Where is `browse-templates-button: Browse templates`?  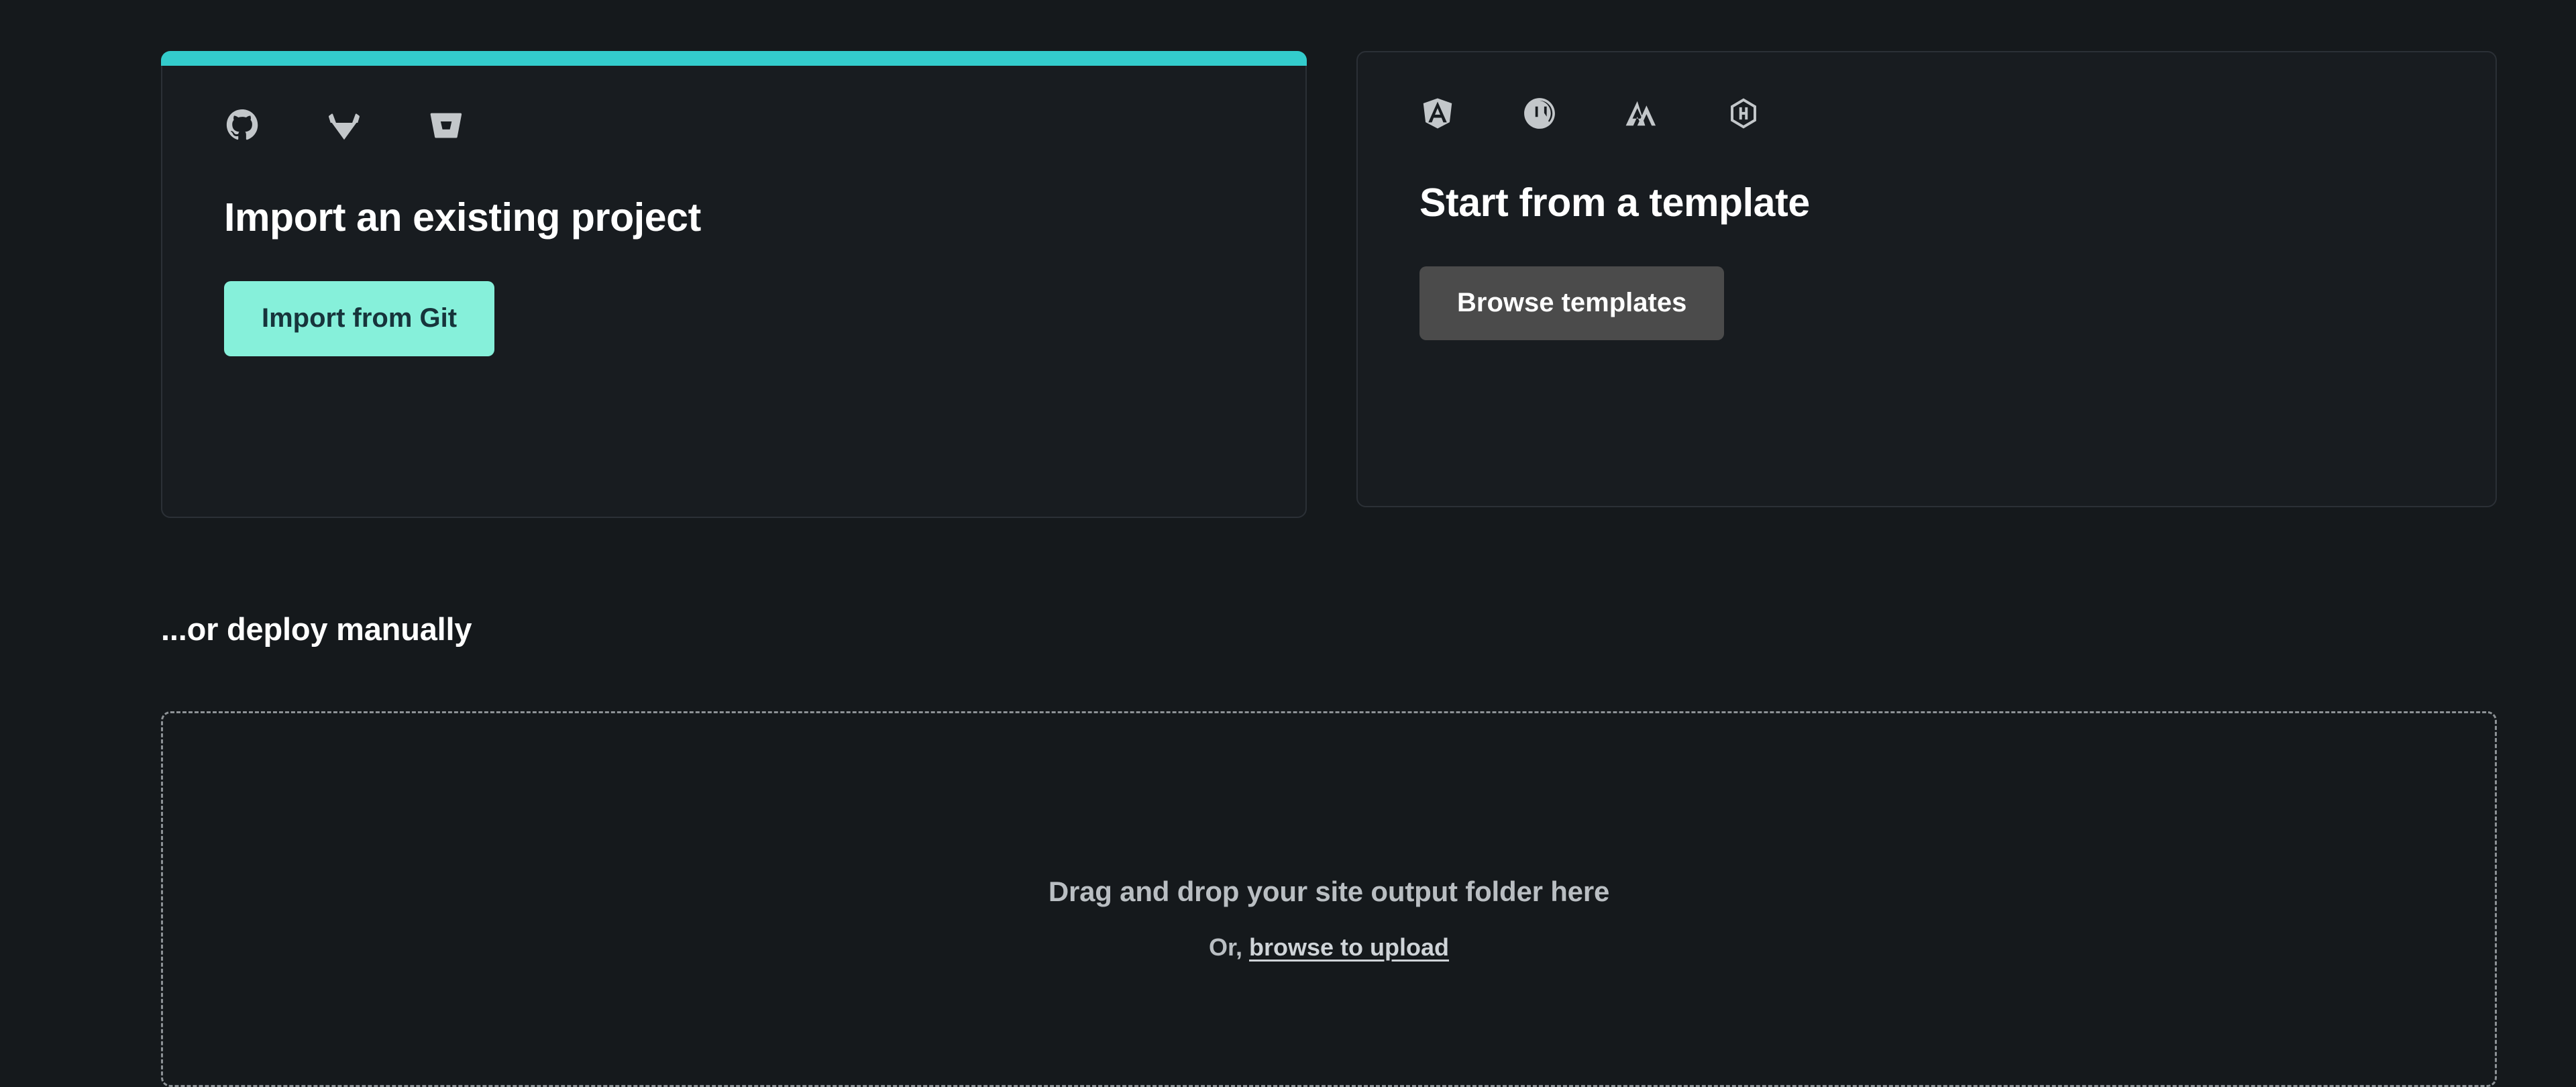
browse-templates-button: Browse templates is located at coordinates (1572, 303).